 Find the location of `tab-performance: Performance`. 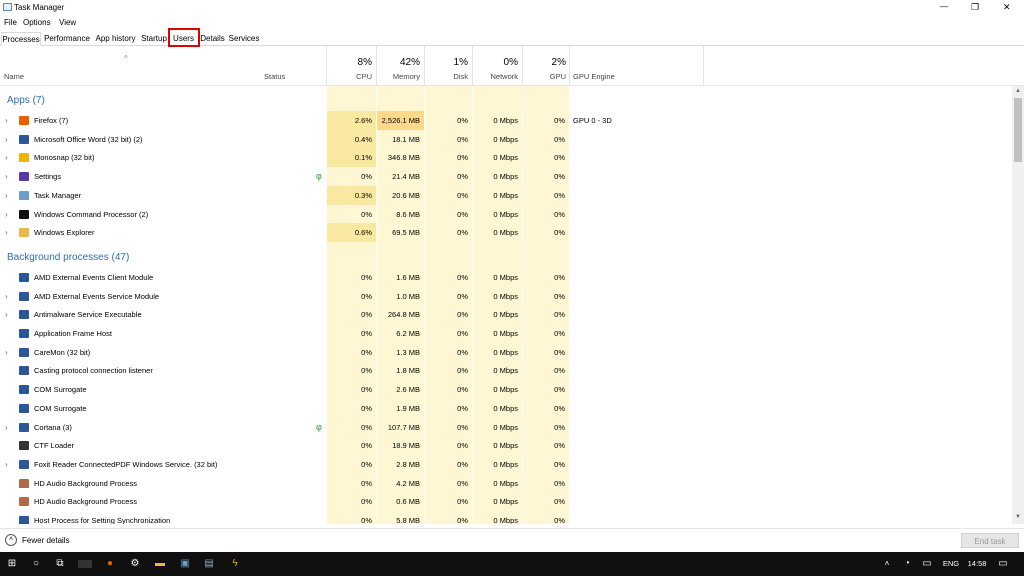

tab-performance: Performance is located at coordinates (67, 39).